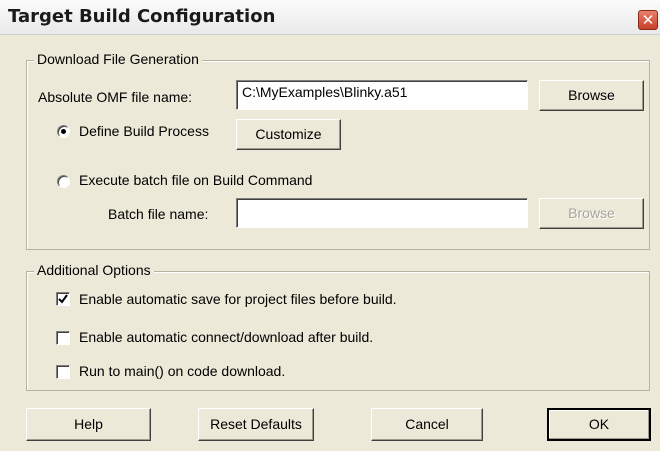  What do you see at coordinates (118, 59) in the screenshot?
I see `download-group-label: Download File Generation` at bounding box center [118, 59].